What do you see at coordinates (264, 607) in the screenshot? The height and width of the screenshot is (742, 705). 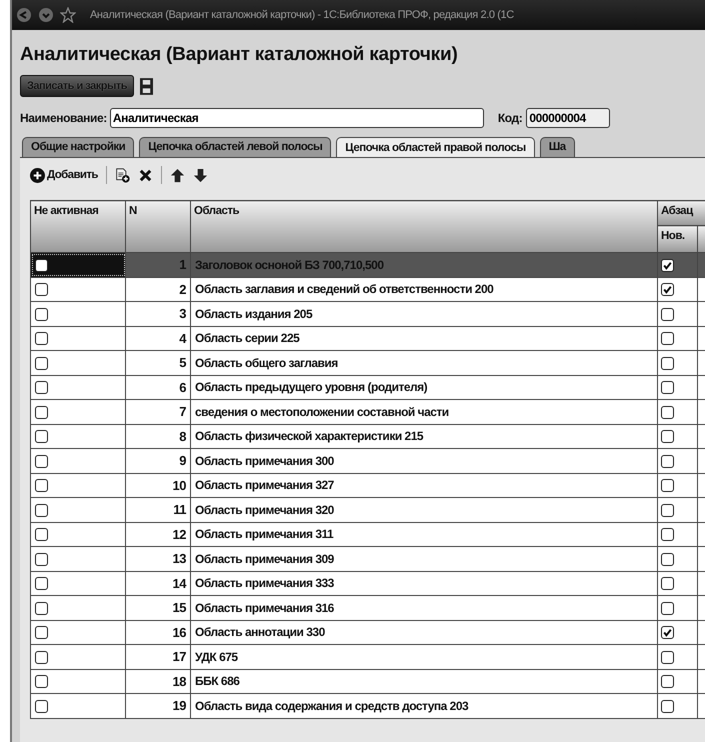 I see `table-cell: Область примечания 316` at bounding box center [264, 607].